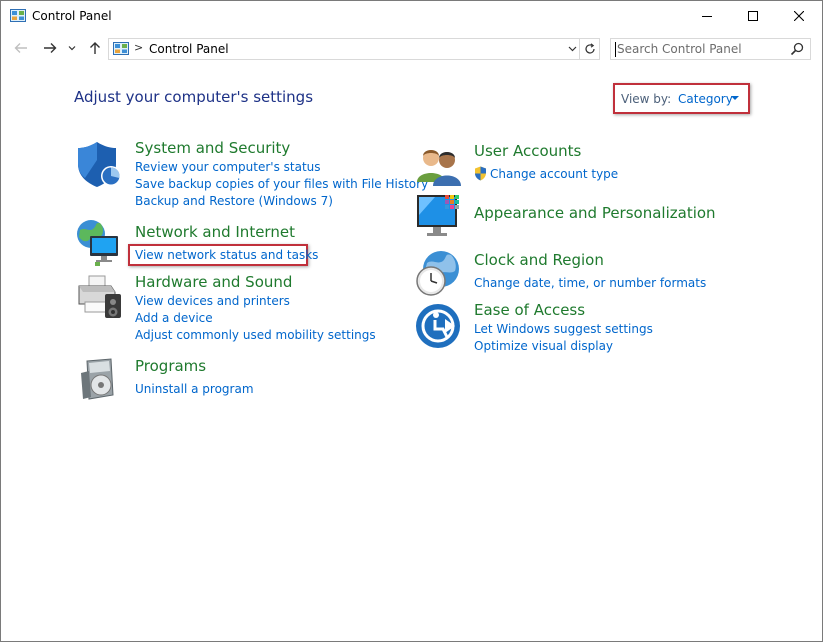 The image size is (823, 642). I want to click on category-title-ease-of-access: Ease of Access, so click(529, 310).